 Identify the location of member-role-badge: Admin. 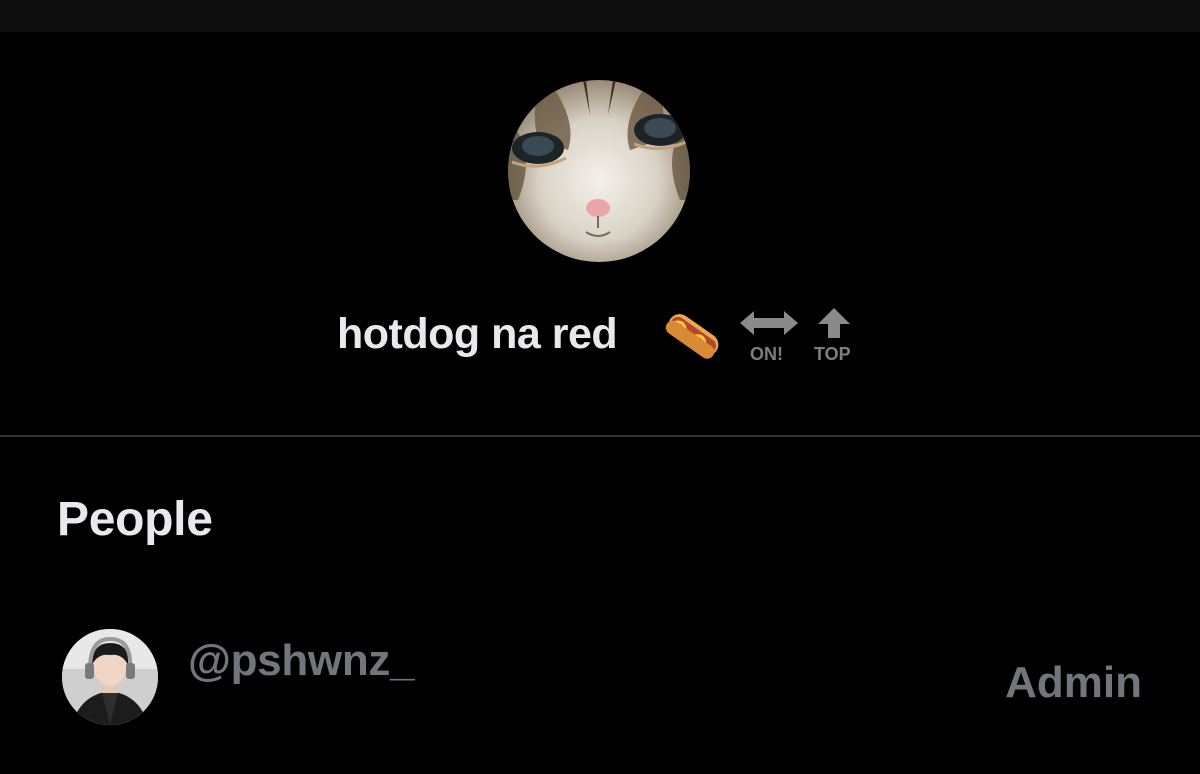
(1073, 682).